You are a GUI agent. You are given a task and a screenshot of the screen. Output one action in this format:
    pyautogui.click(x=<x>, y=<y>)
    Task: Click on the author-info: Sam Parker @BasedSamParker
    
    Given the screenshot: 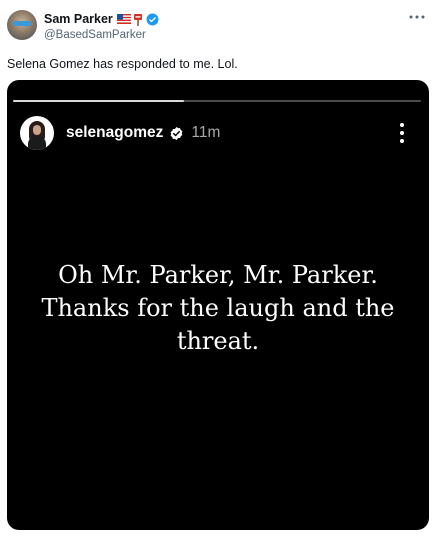 What is the action you would take?
    pyautogui.click(x=101, y=26)
    